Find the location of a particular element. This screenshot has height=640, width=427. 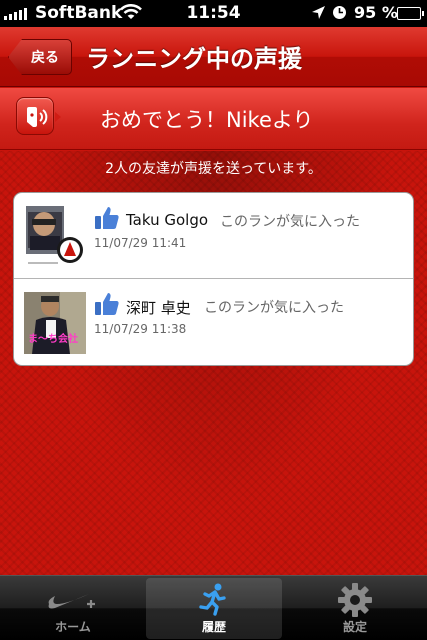

tab-home: ホーム is located at coordinates (73, 608).